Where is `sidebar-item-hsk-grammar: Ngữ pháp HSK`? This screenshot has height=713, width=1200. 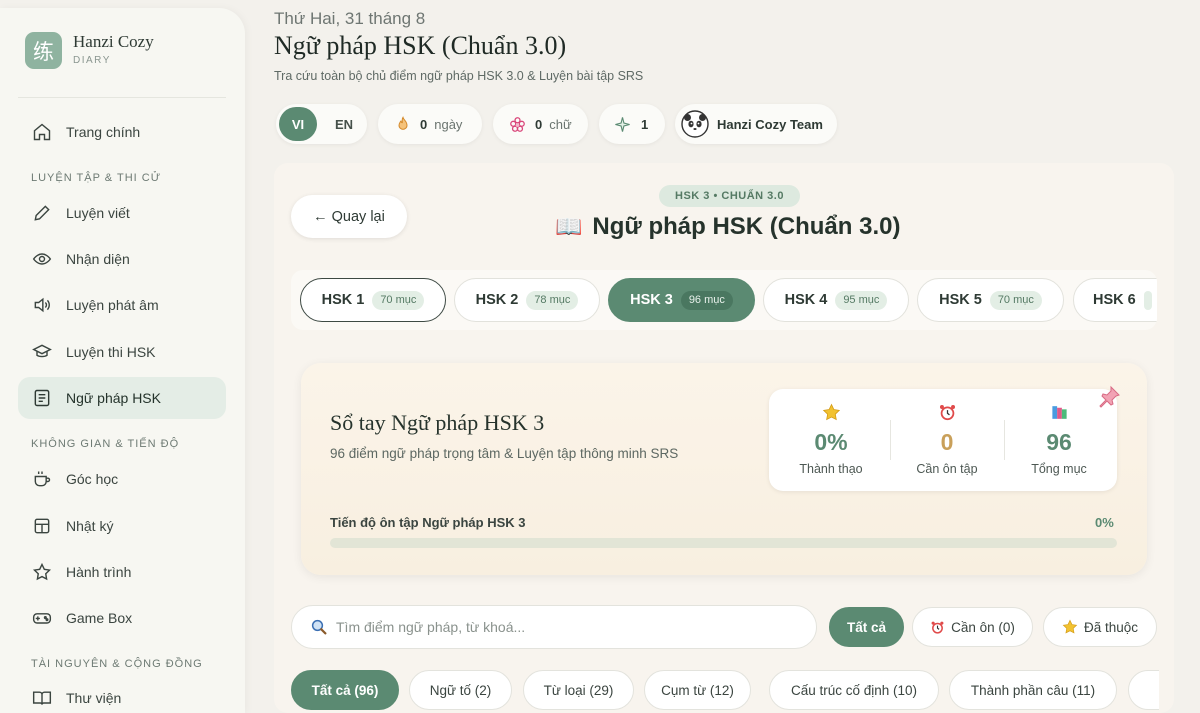 sidebar-item-hsk-grammar: Ngữ pháp HSK is located at coordinates (122, 398).